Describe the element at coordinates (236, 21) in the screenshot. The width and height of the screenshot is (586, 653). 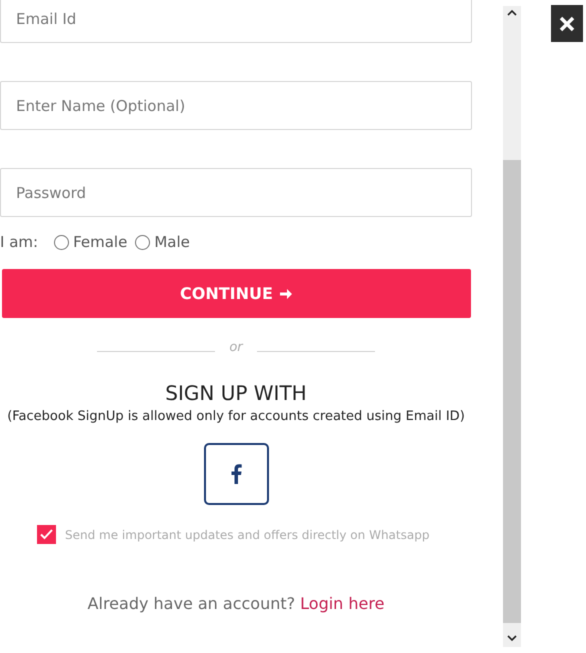
I see `input-field: Email Id` at that location.